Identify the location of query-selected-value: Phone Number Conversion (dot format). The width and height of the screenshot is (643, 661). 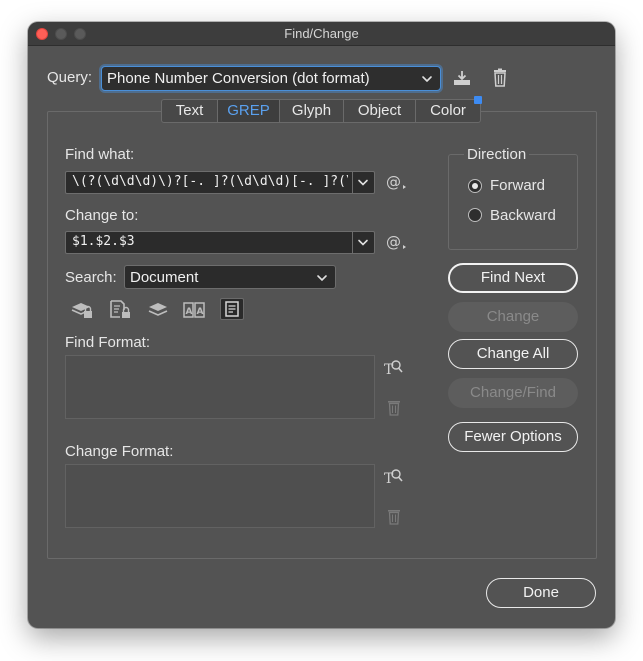
(238, 78).